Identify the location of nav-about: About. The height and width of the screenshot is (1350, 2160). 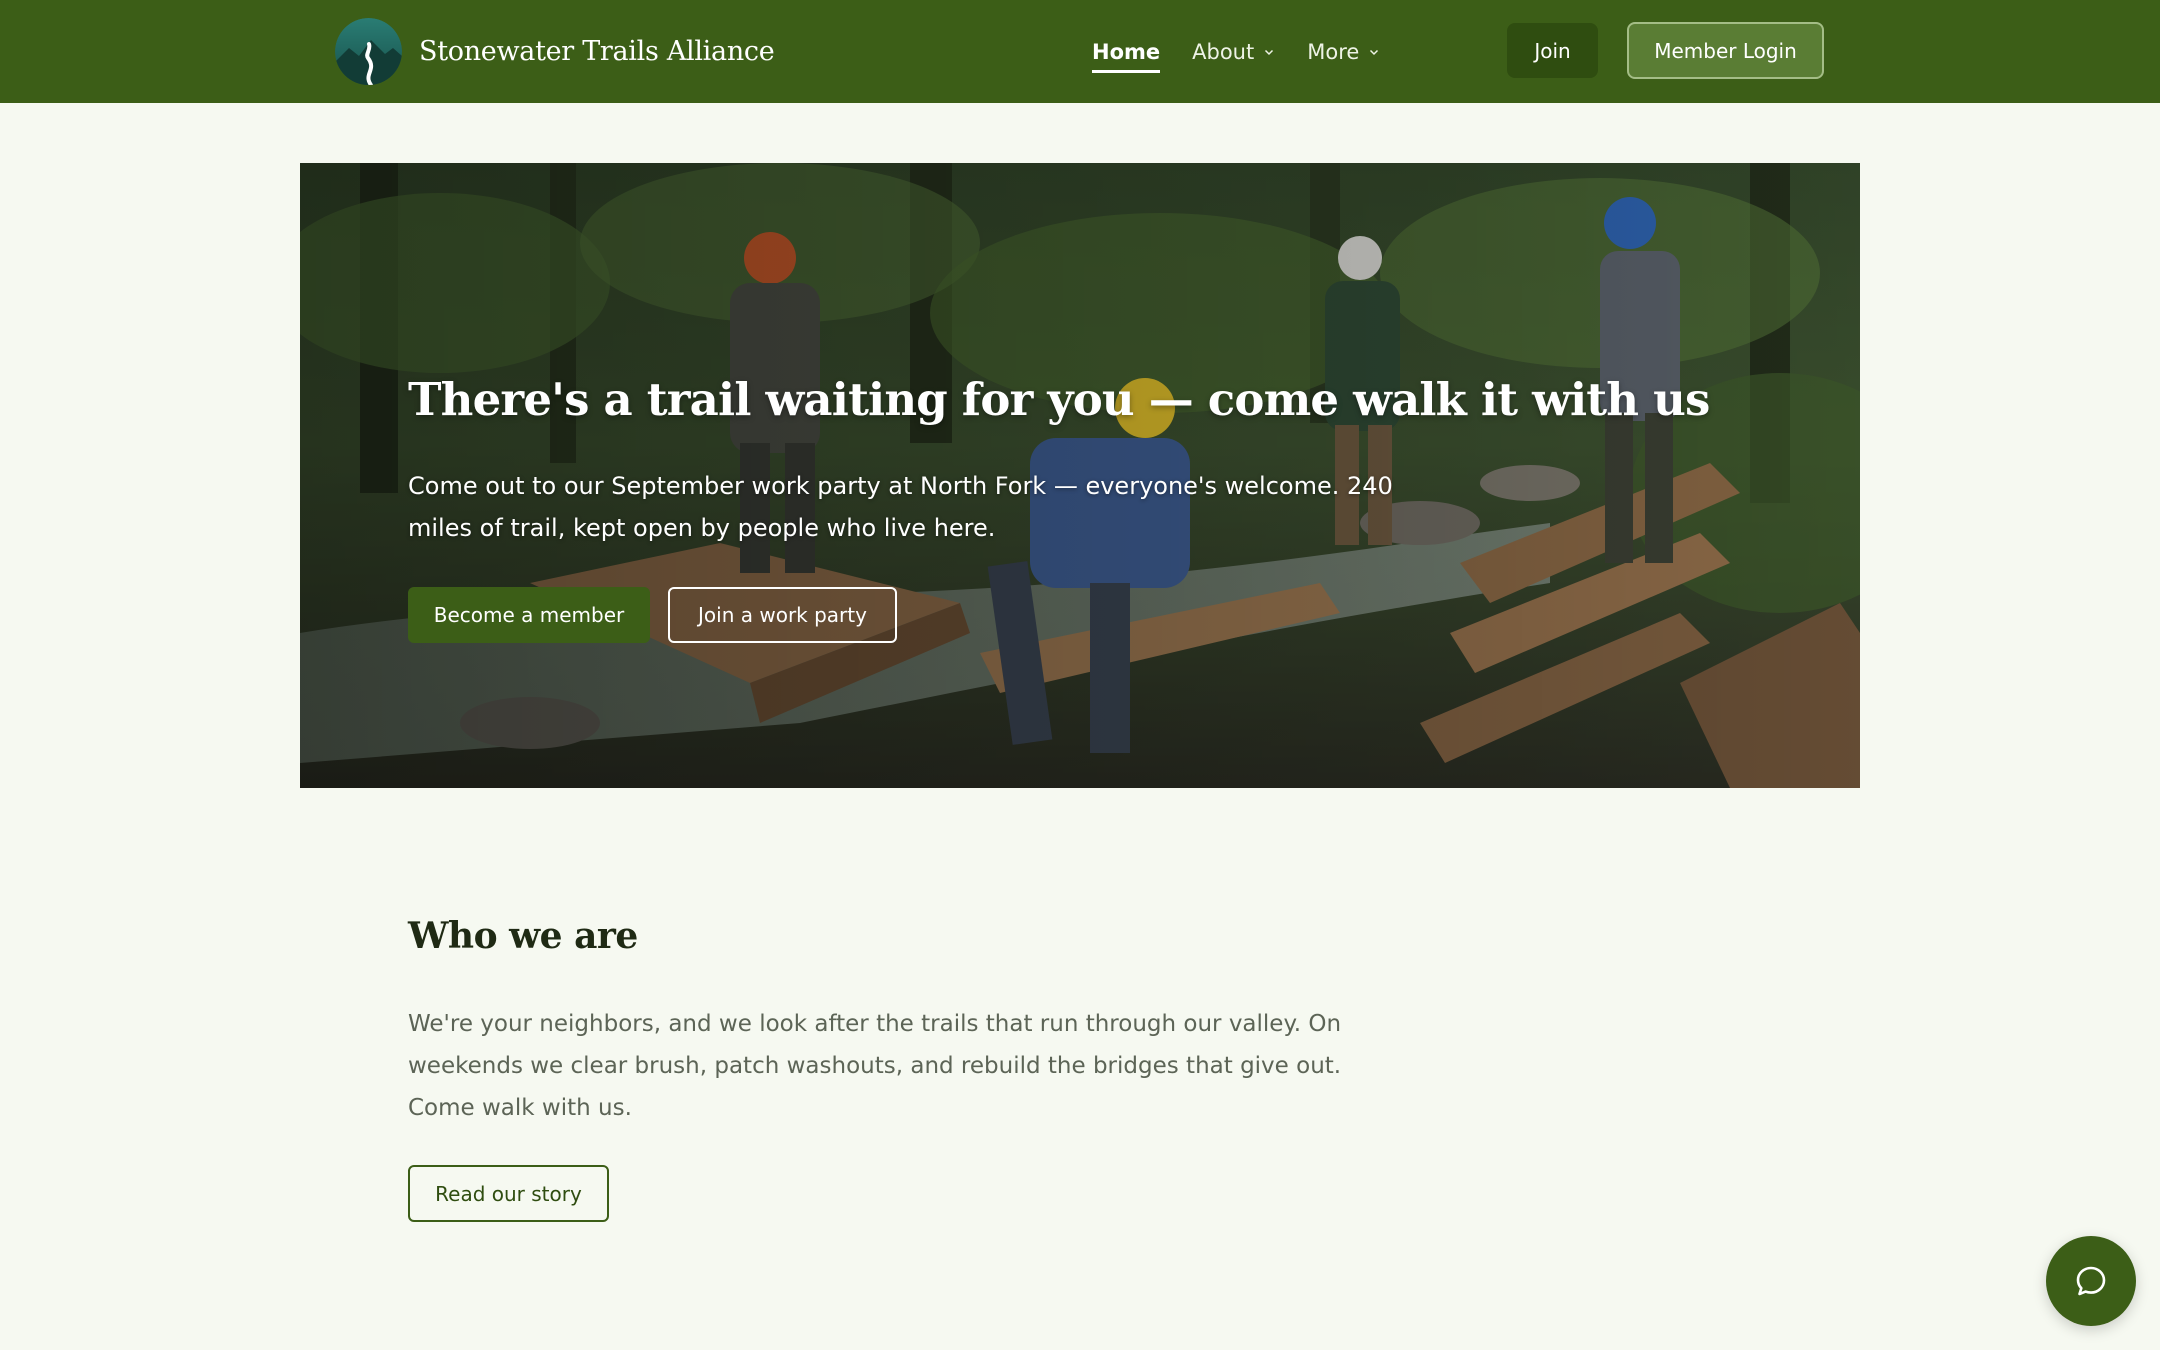
(1233, 52).